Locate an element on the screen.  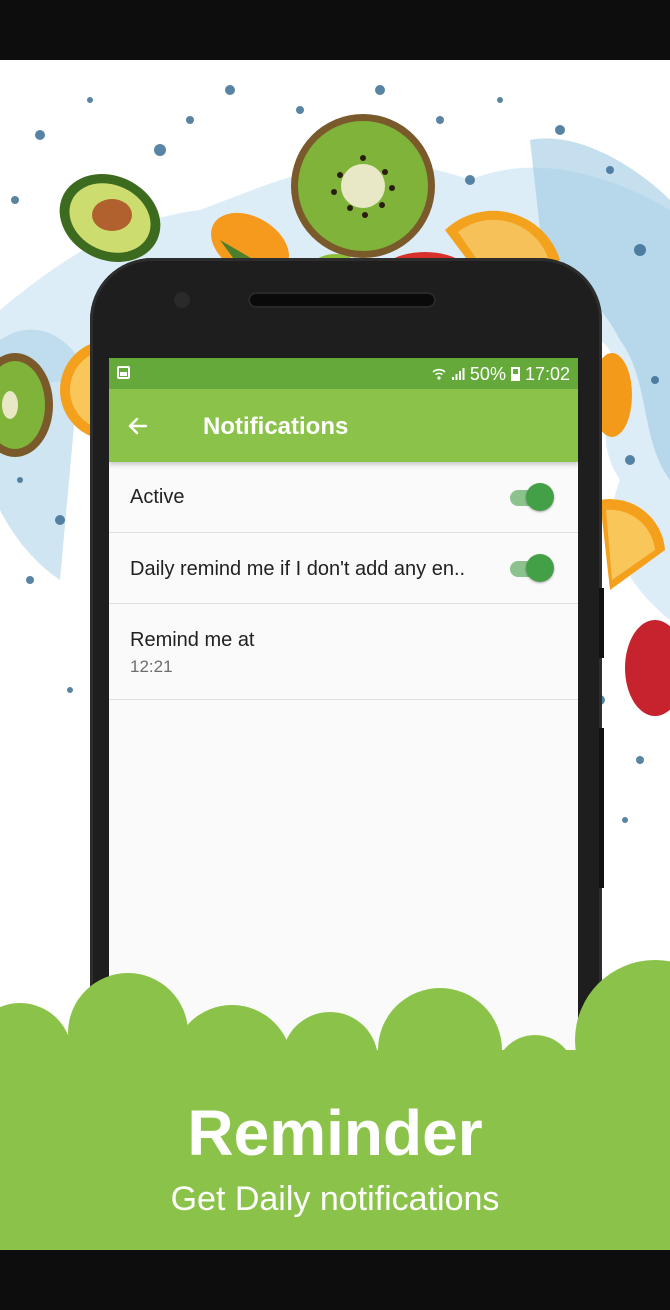
remind-time-value: 12:21 is located at coordinates (151, 666).